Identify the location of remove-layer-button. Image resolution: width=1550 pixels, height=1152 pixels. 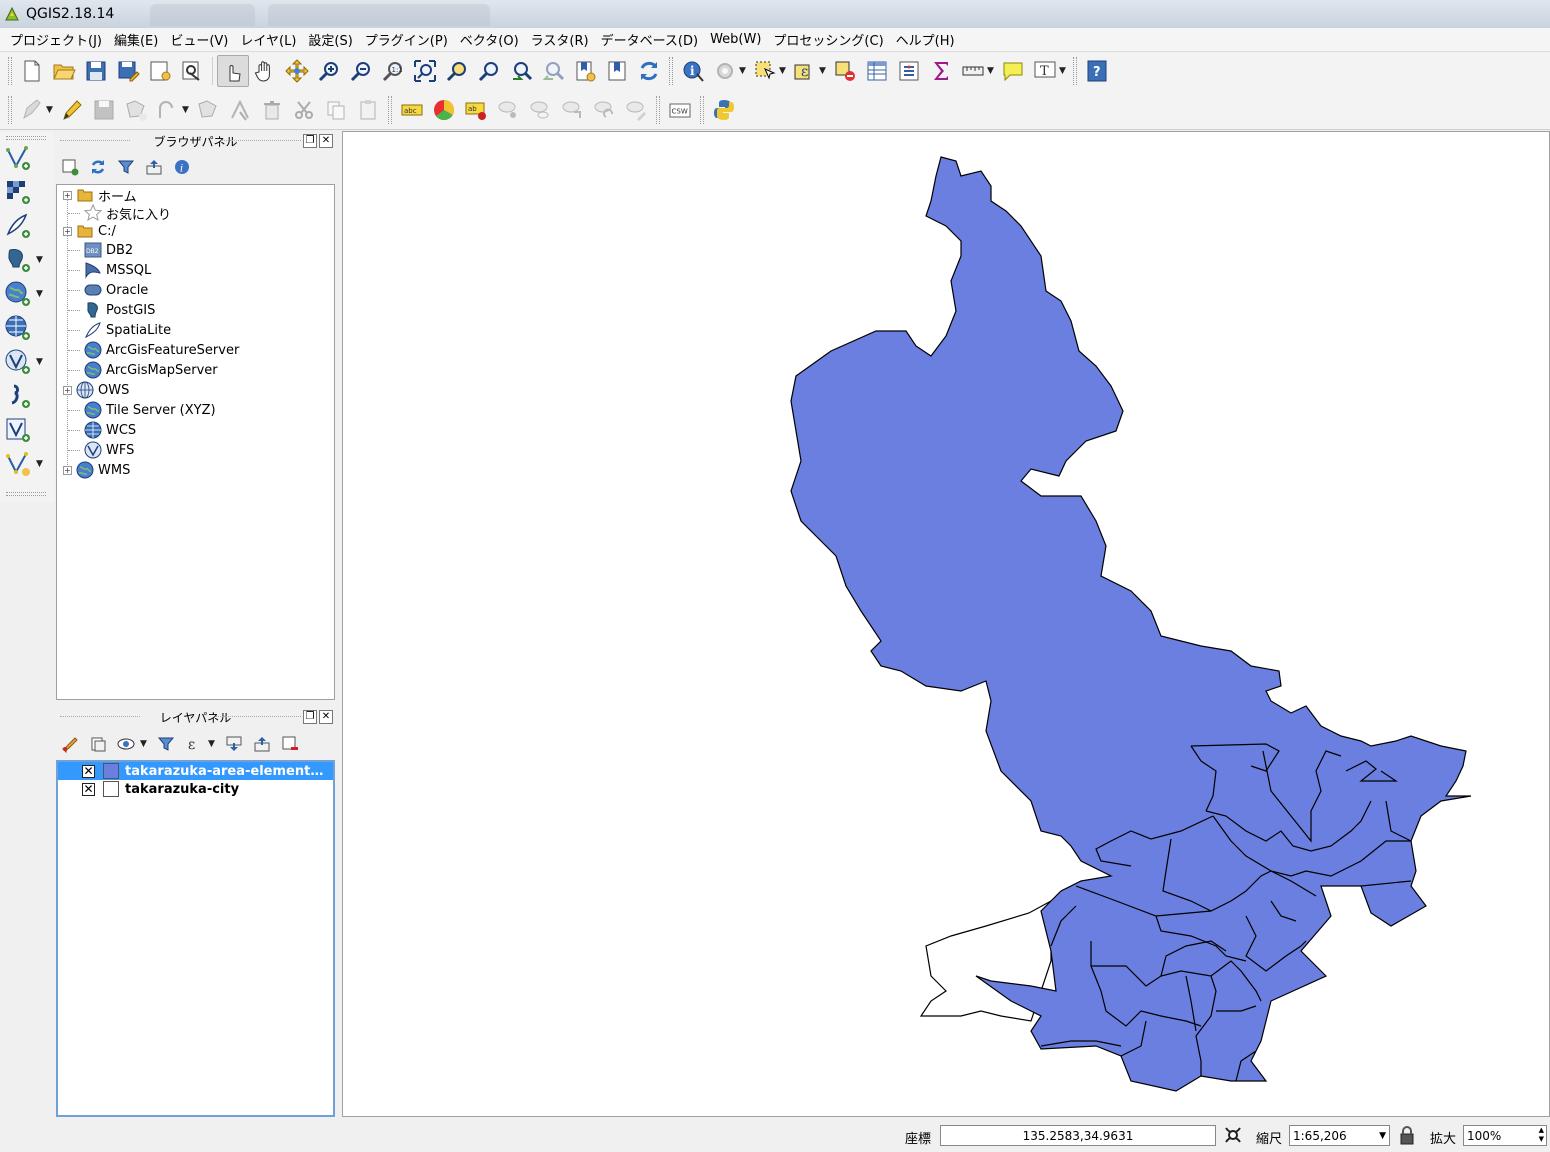
(290, 744).